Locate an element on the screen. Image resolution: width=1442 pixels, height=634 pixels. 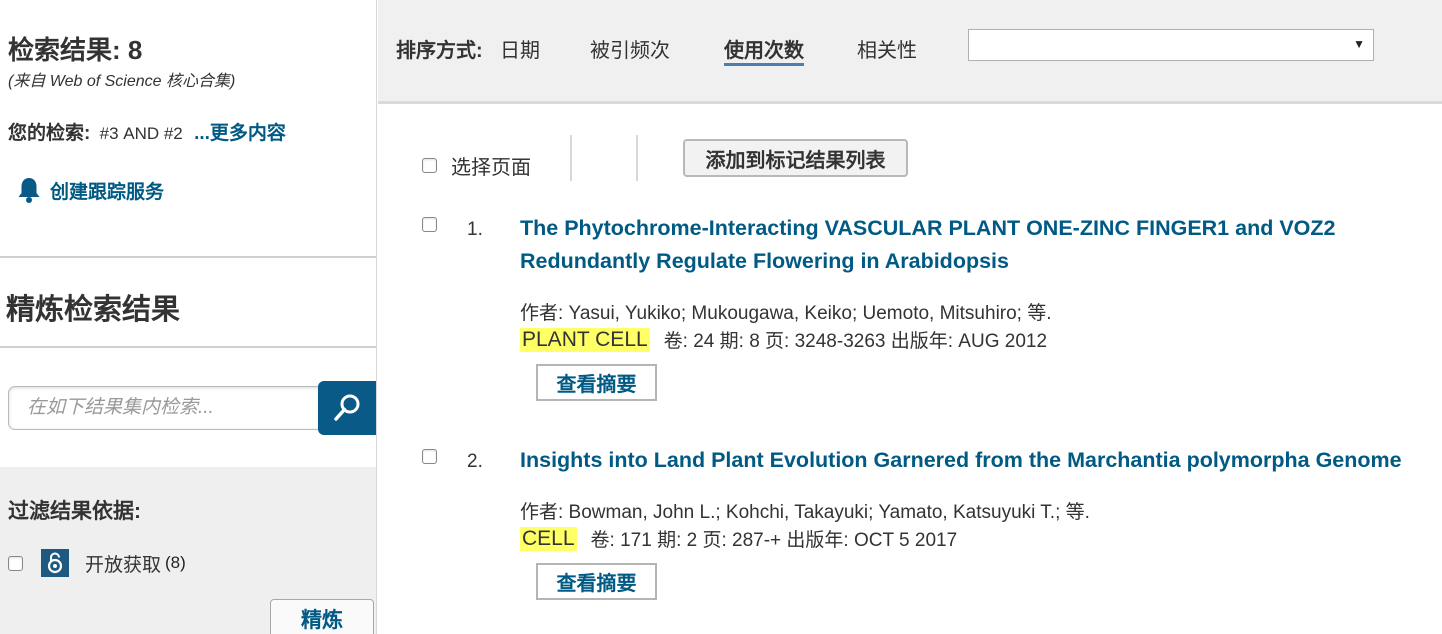
sort-option-usage-count: 使用次数 is located at coordinates (764, 50).